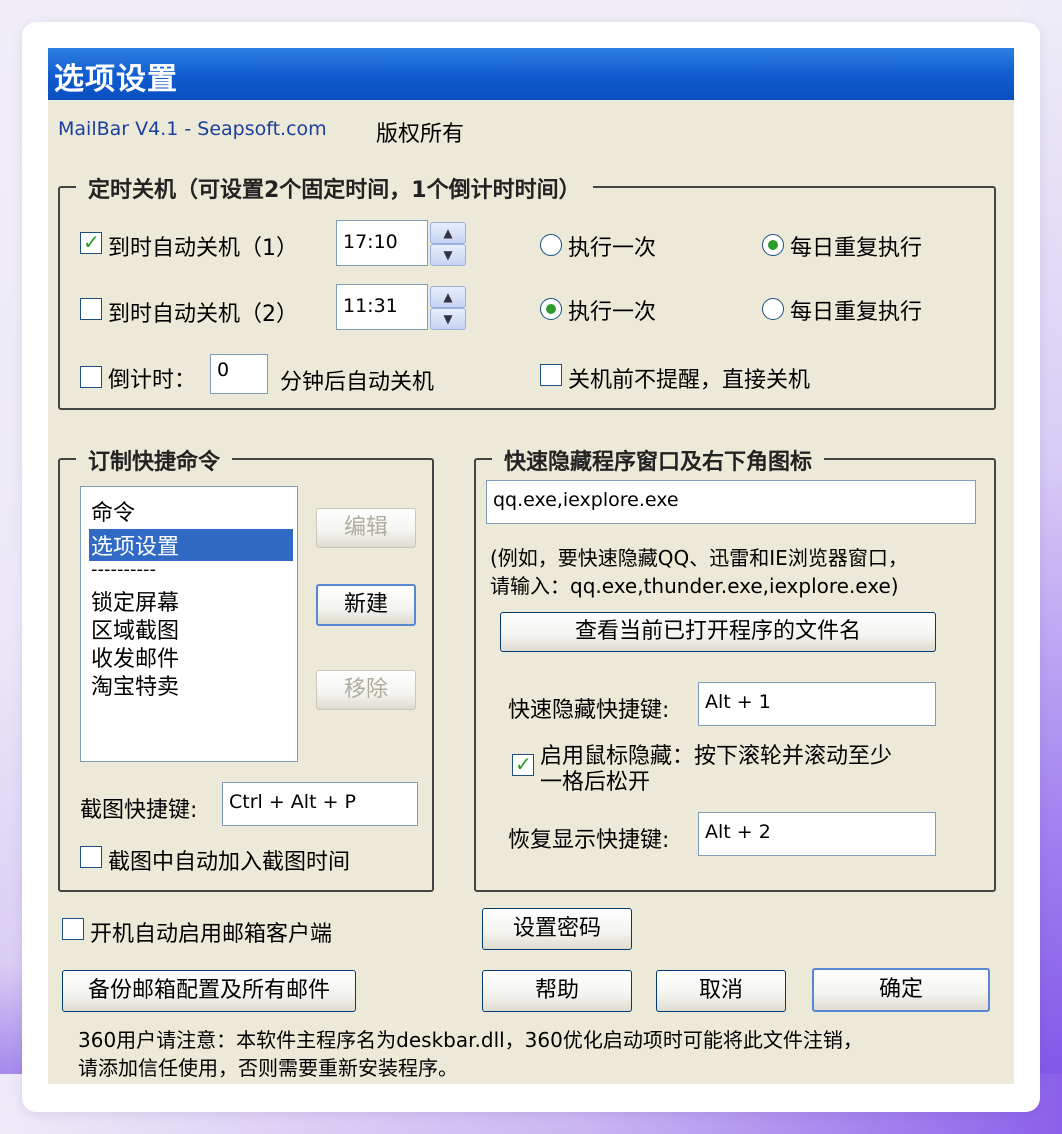 This screenshot has height=1134, width=1062. I want to click on copyright-label: 版权所有, so click(420, 134).